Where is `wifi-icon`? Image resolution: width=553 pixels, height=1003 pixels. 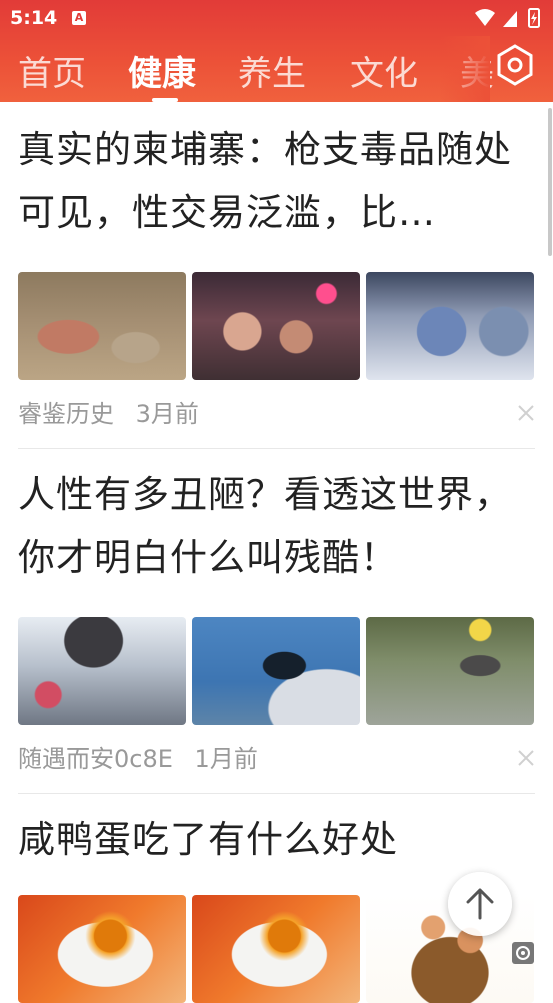 wifi-icon is located at coordinates (485, 17).